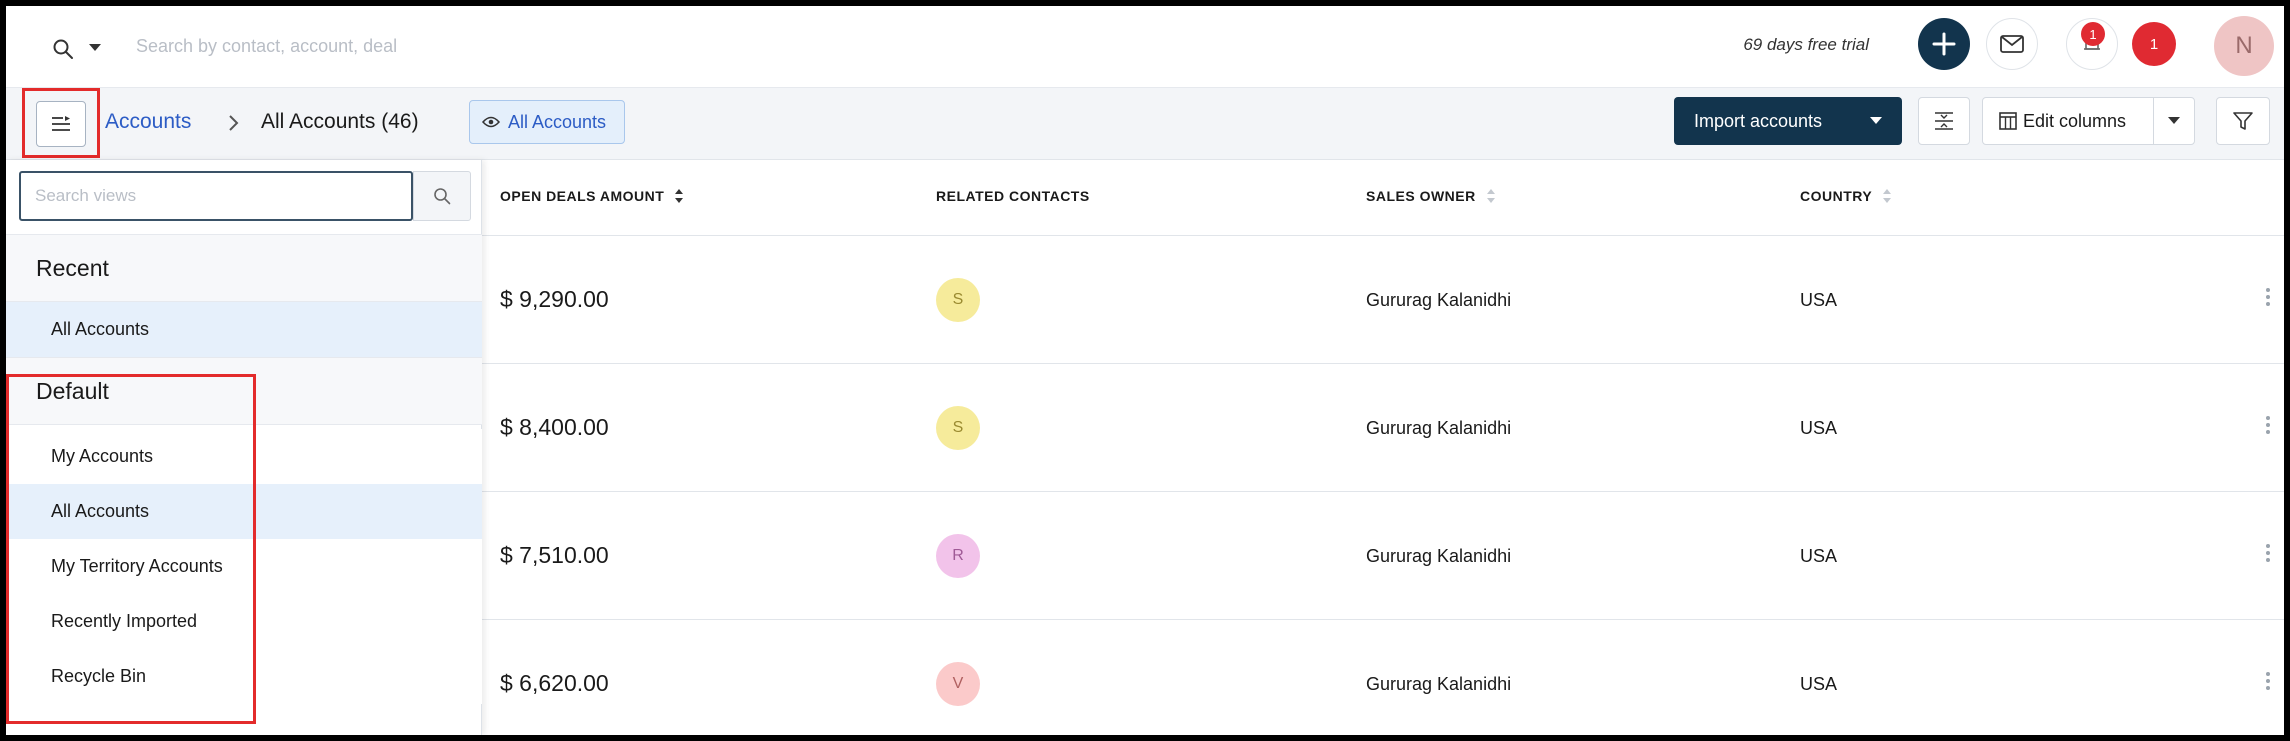 The height and width of the screenshot is (741, 2290). What do you see at coordinates (554, 683) in the screenshot?
I see `open-deals-amount: $ 6,620.00` at bounding box center [554, 683].